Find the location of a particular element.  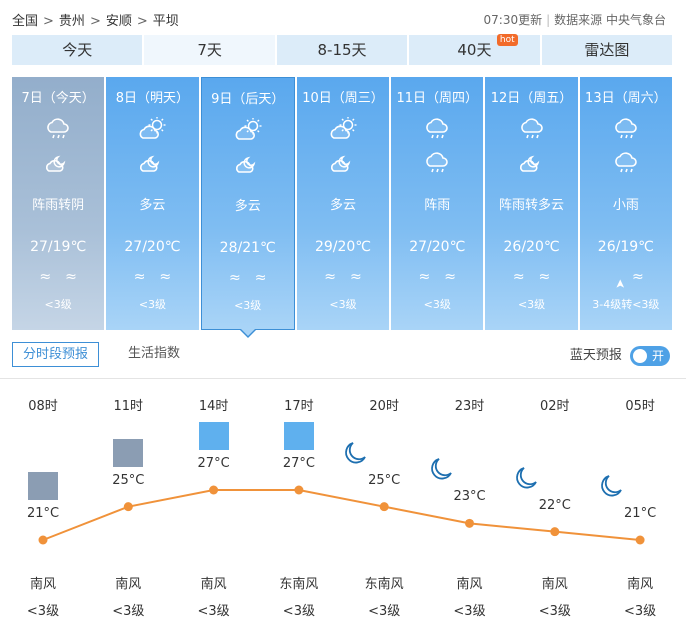

day-date: 8日（明天） is located at coordinates (152, 98).